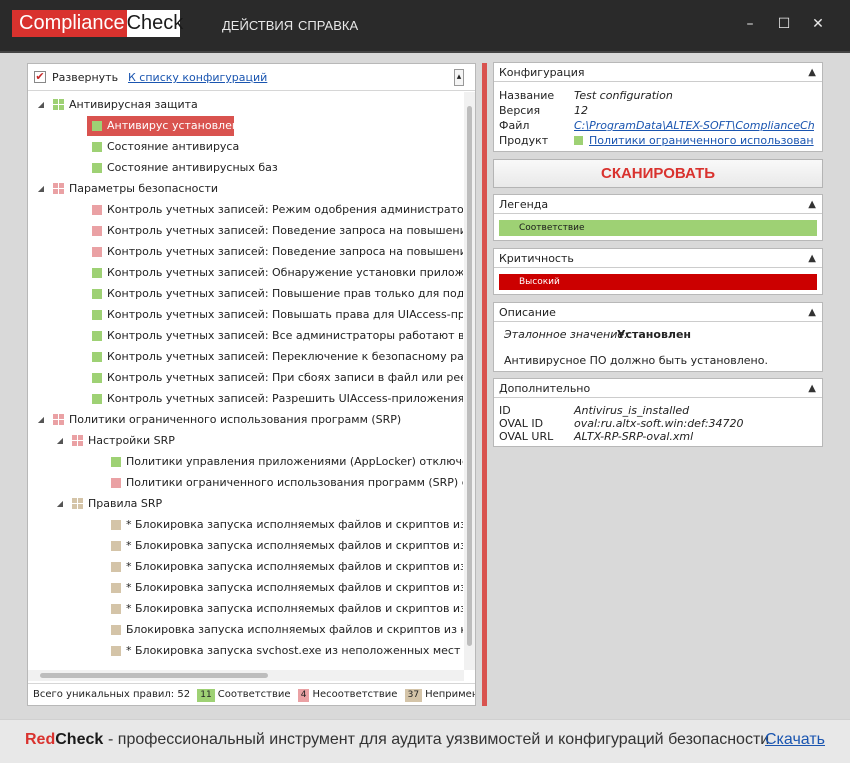 The image size is (850, 763). I want to click on tree-row: Состояние антивируса, so click(245, 147).